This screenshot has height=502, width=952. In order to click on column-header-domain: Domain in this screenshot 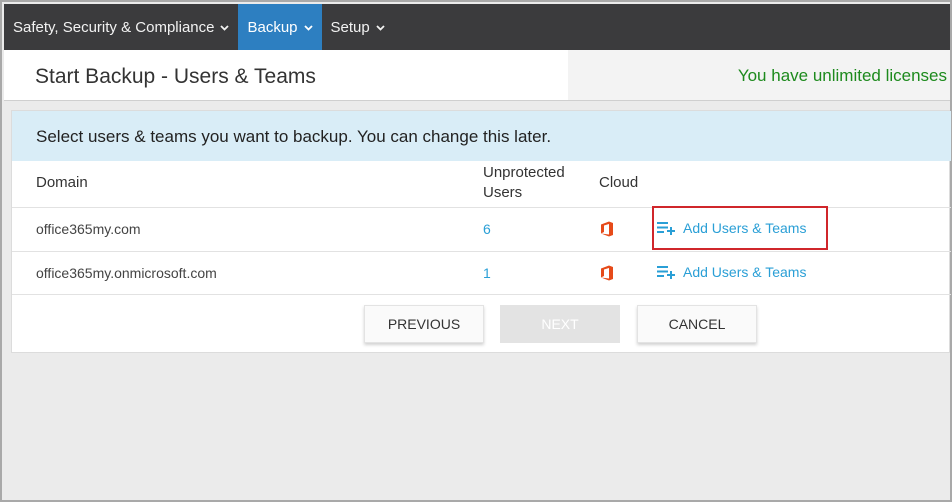, I will do `click(62, 182)`.